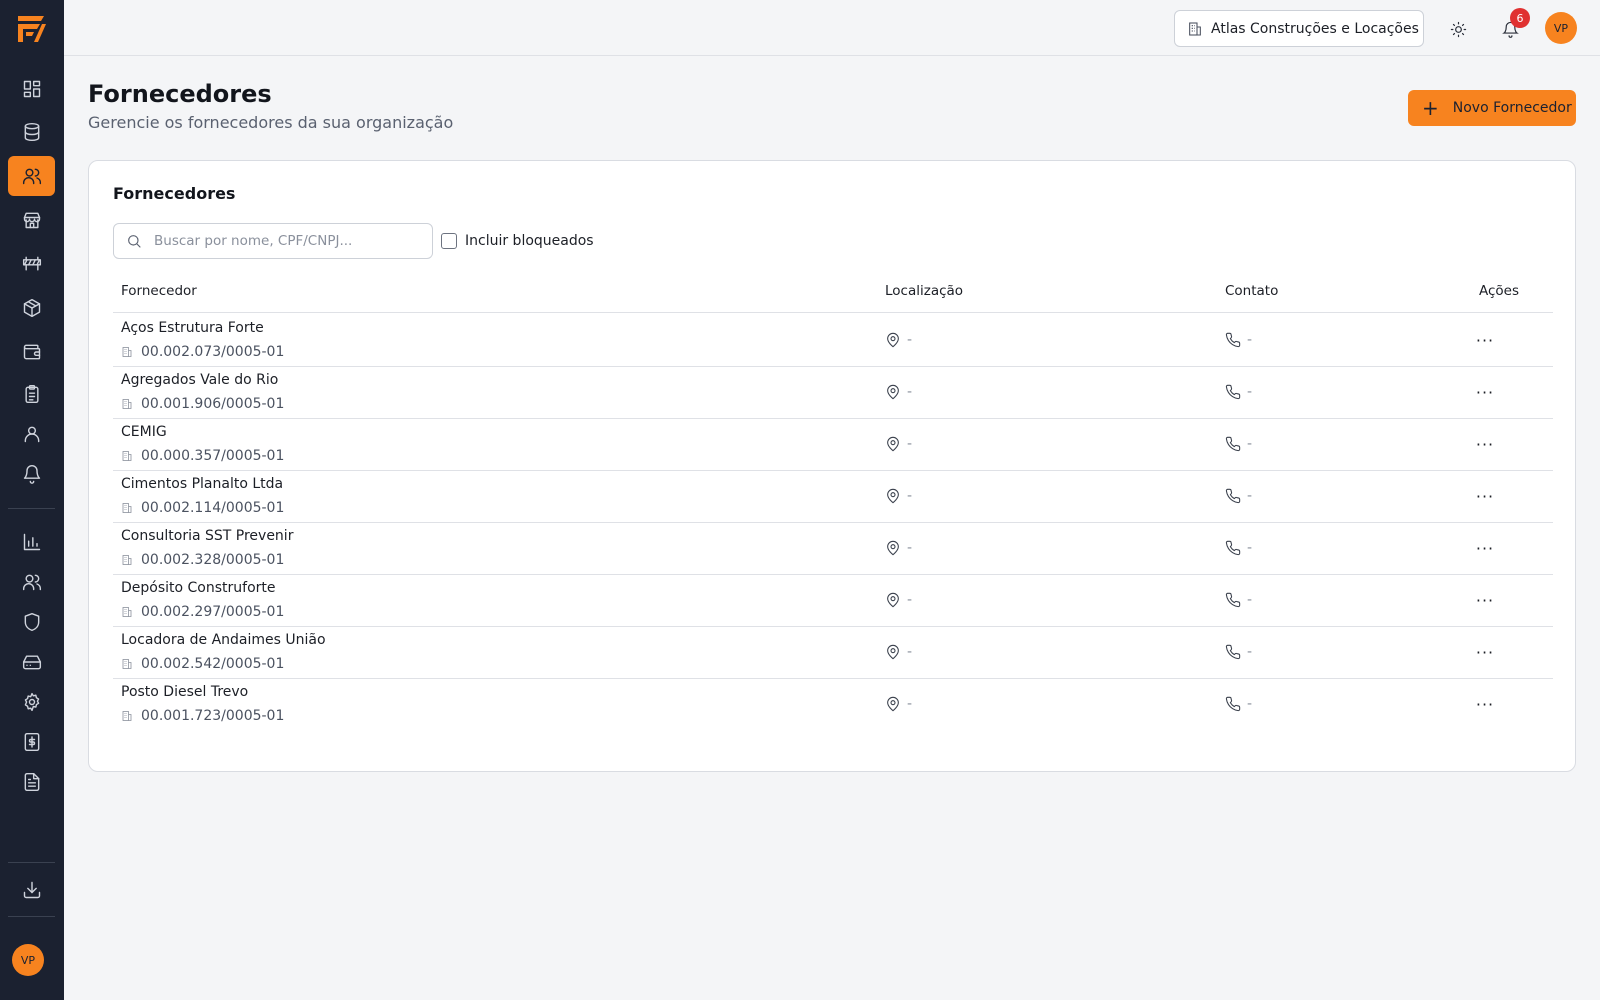 The height and width of the screenshot is (1000, 1600). I want to click on search-box, so click(273, 241).